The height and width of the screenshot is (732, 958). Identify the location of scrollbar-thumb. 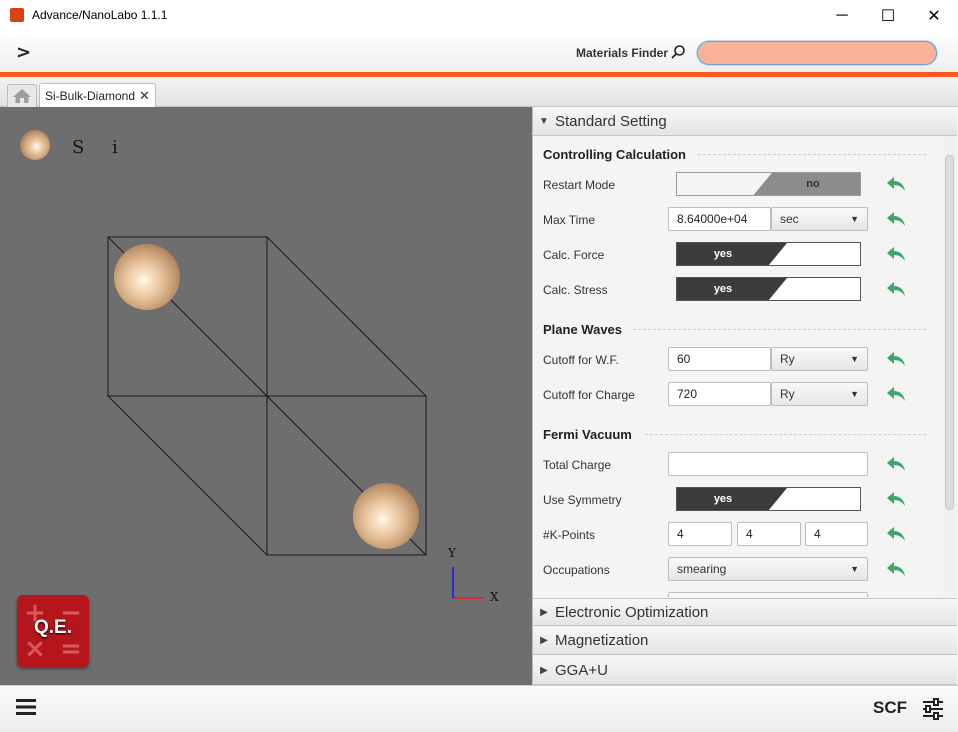
(949, 332).